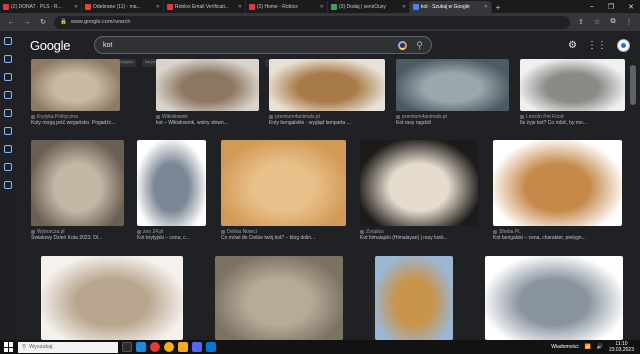 The image size is (640, 354). Describe the element at coordinates (613, 22) in the screenshot. I see `extensions-icon: ⧉` at that location.